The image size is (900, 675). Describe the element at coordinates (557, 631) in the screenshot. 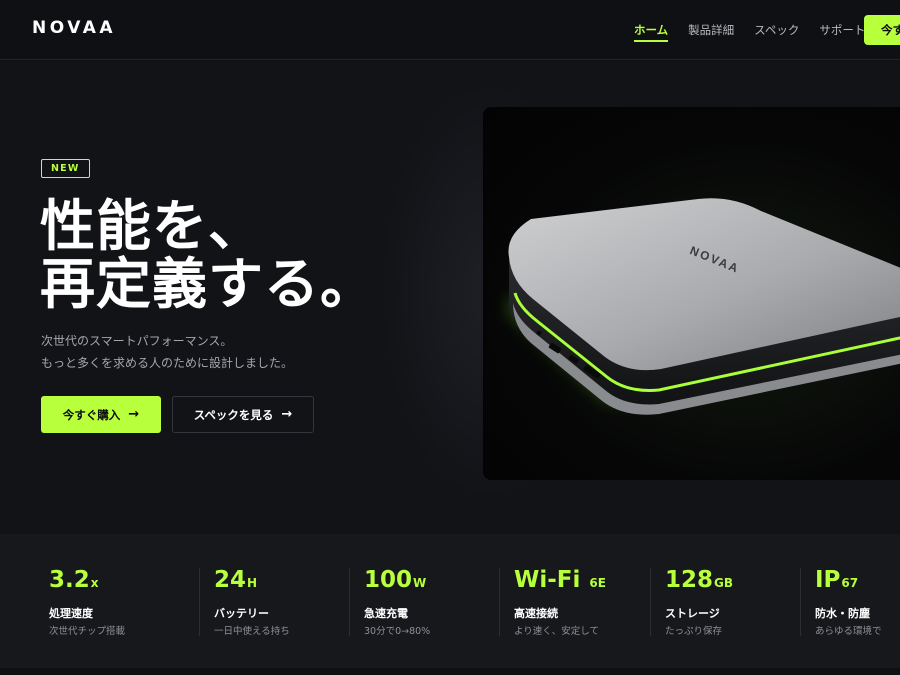

I see `stat-description: より速く、安定して` at that location.